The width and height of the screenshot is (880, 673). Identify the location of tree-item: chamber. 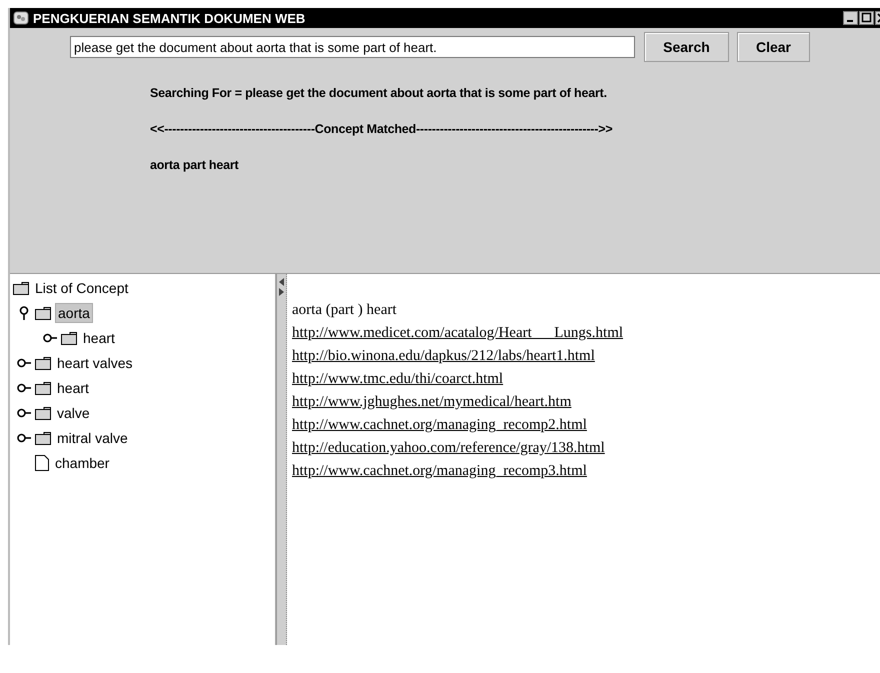
(82, 463).